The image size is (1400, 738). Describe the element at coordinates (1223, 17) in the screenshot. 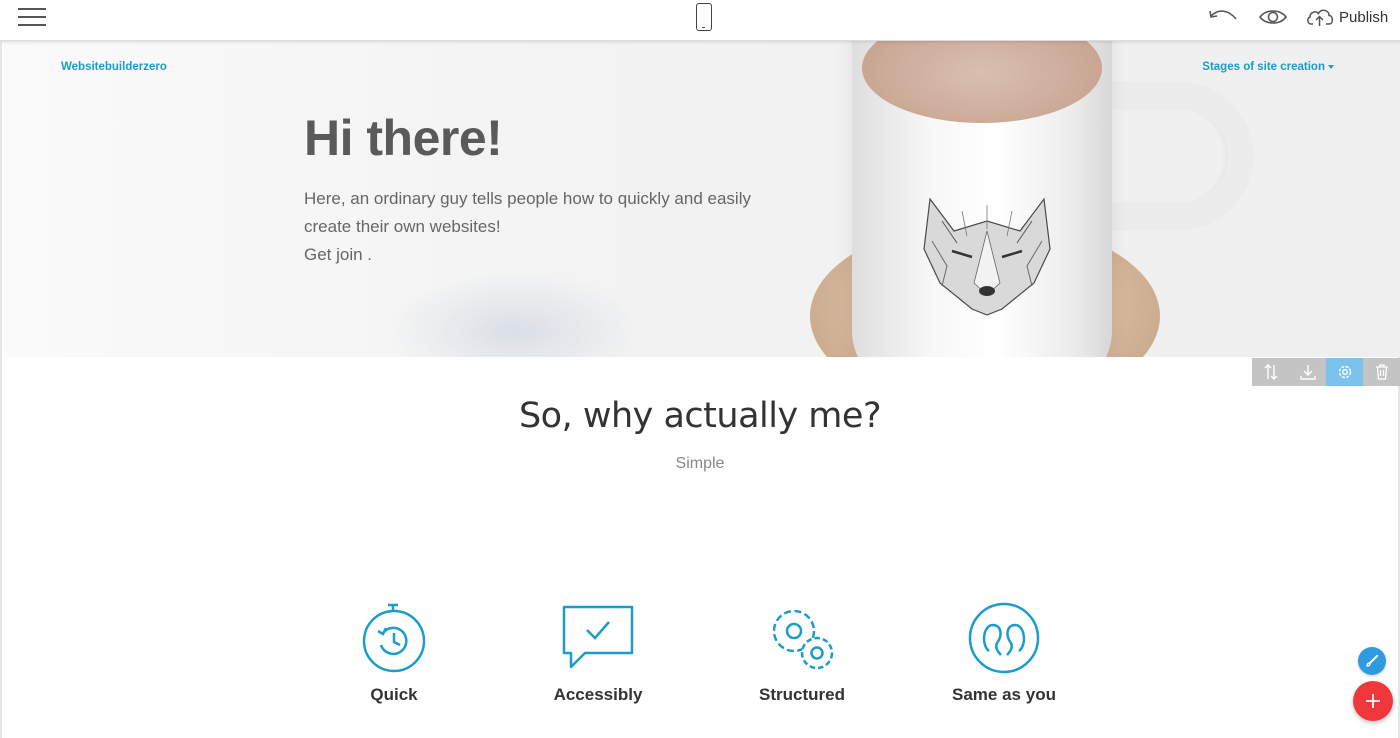

I see `undo-icon` at that location.